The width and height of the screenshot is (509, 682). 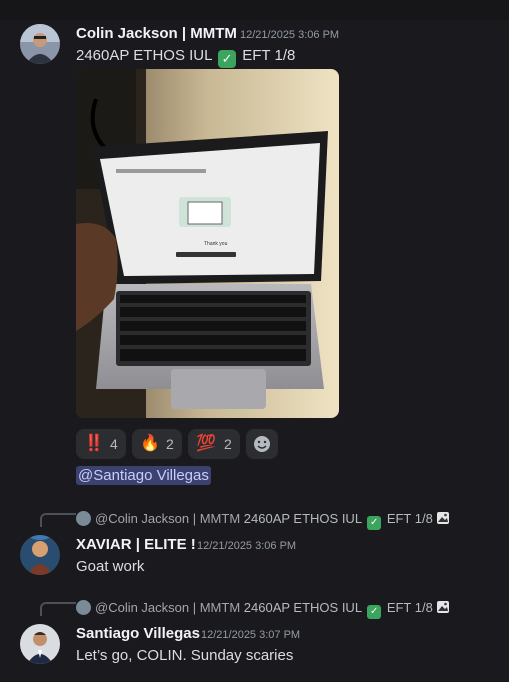 I want to click on user-mention: @Santiago Villegas, so click(x=143, y=475).